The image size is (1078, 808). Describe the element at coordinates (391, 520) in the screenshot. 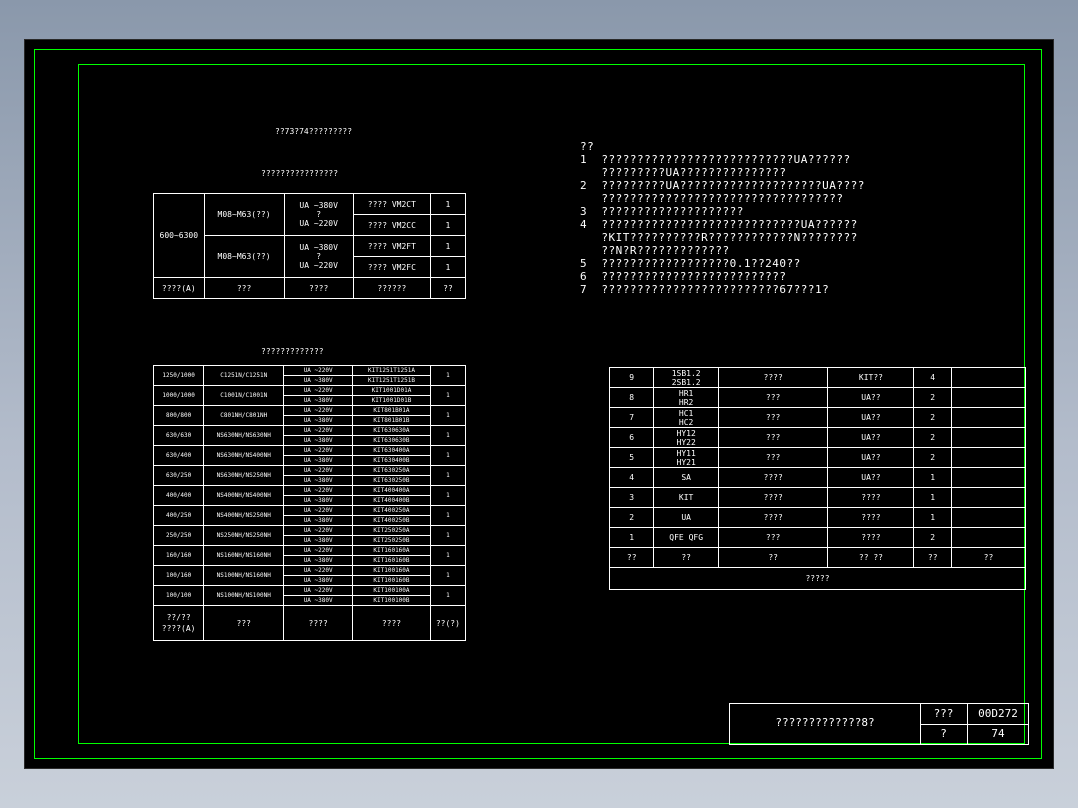

I see `table2-code-line: KIT400250B` at that location.